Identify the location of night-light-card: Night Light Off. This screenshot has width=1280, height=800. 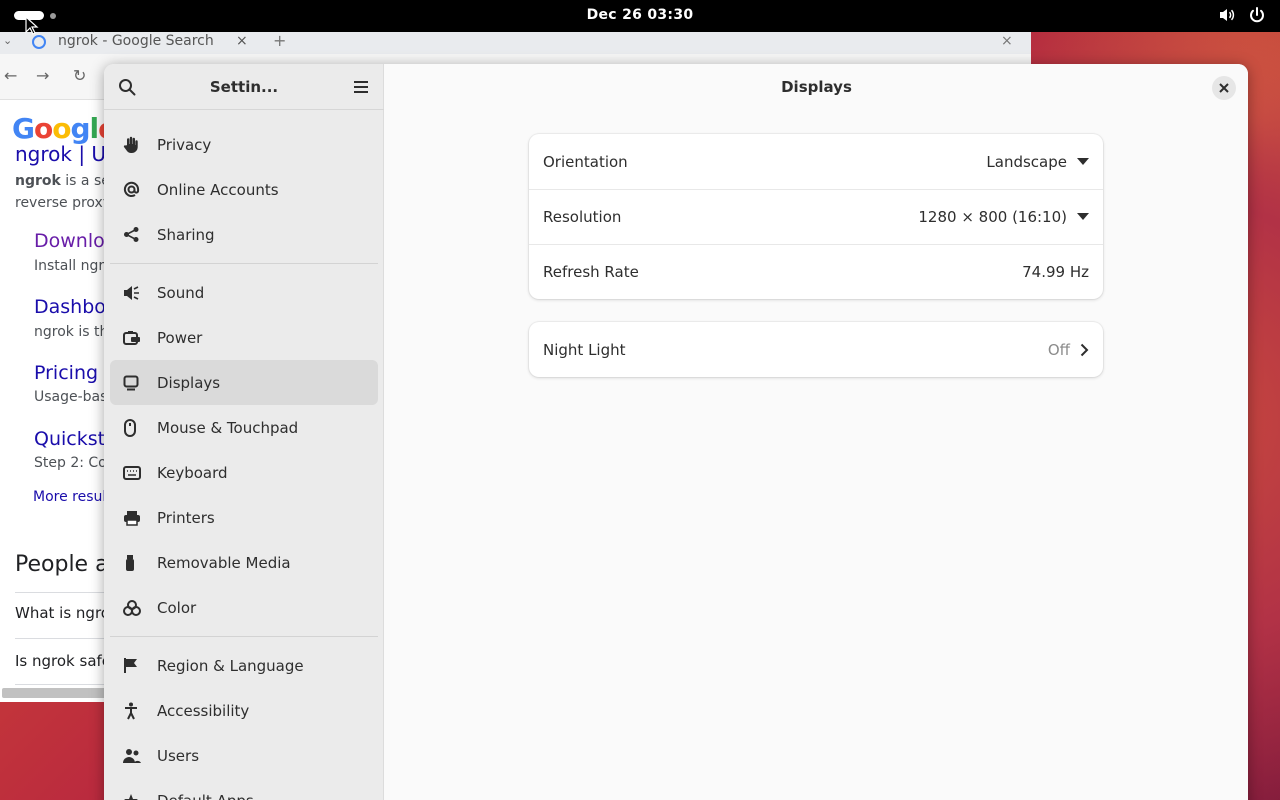
(816, 349).